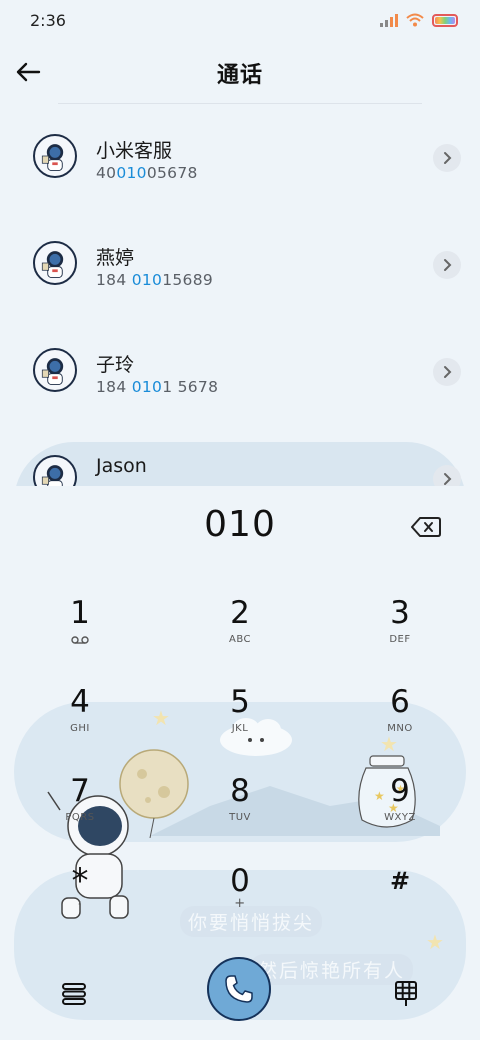  I want to click on contact-name: 子玲, so click(115, 365).